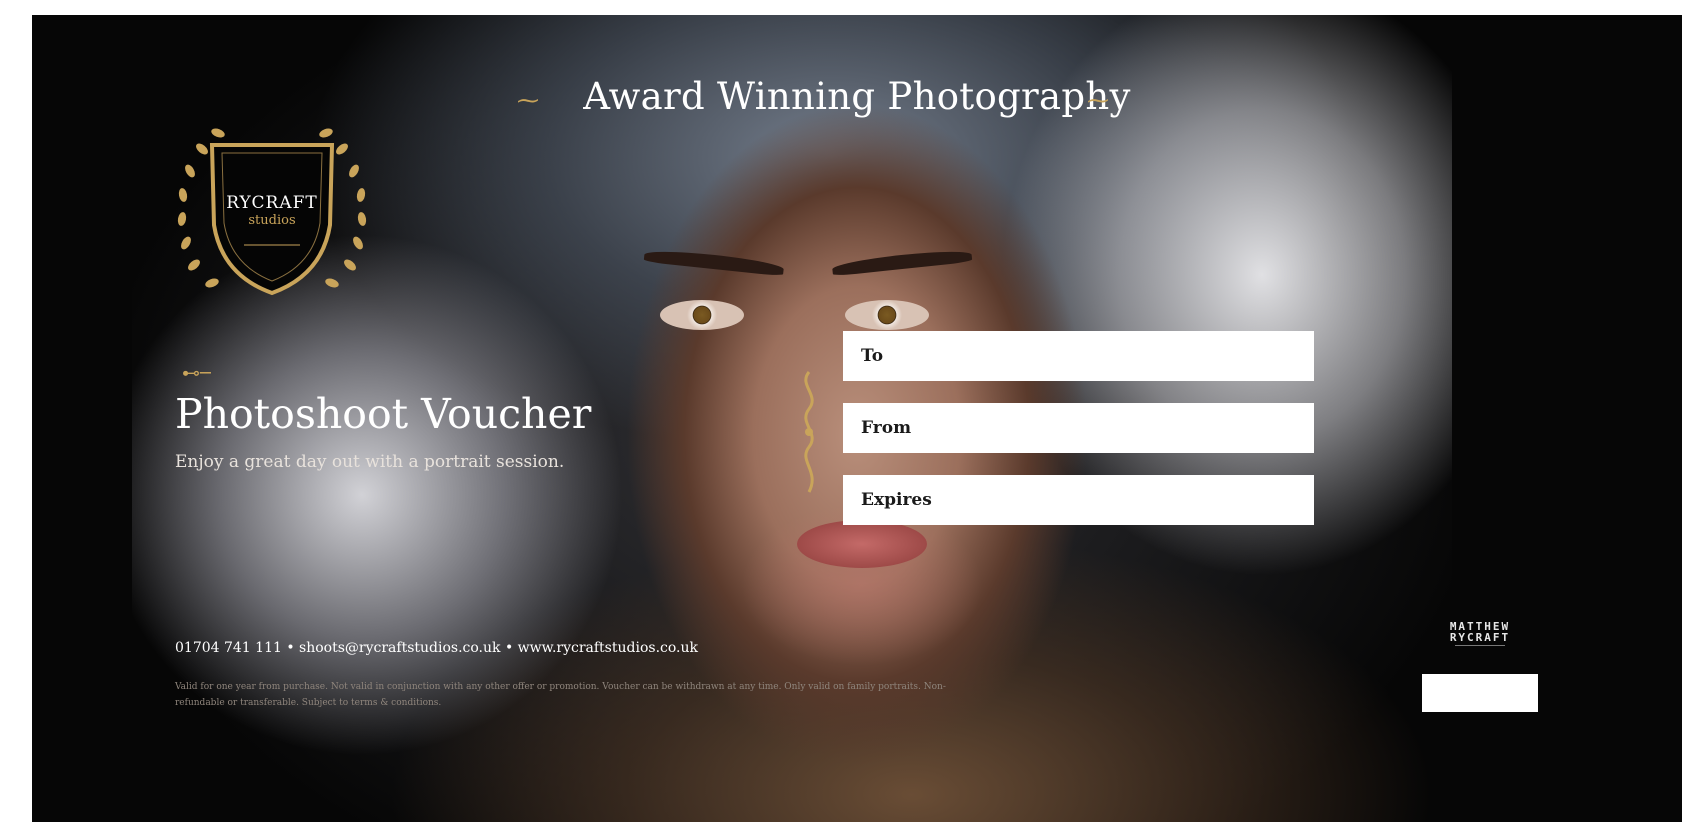 The width and height of the screenshot is (1682, 822). Describe the element at coordinates (1078, 428) in the screenshot. I see `from-field: From` at that location.